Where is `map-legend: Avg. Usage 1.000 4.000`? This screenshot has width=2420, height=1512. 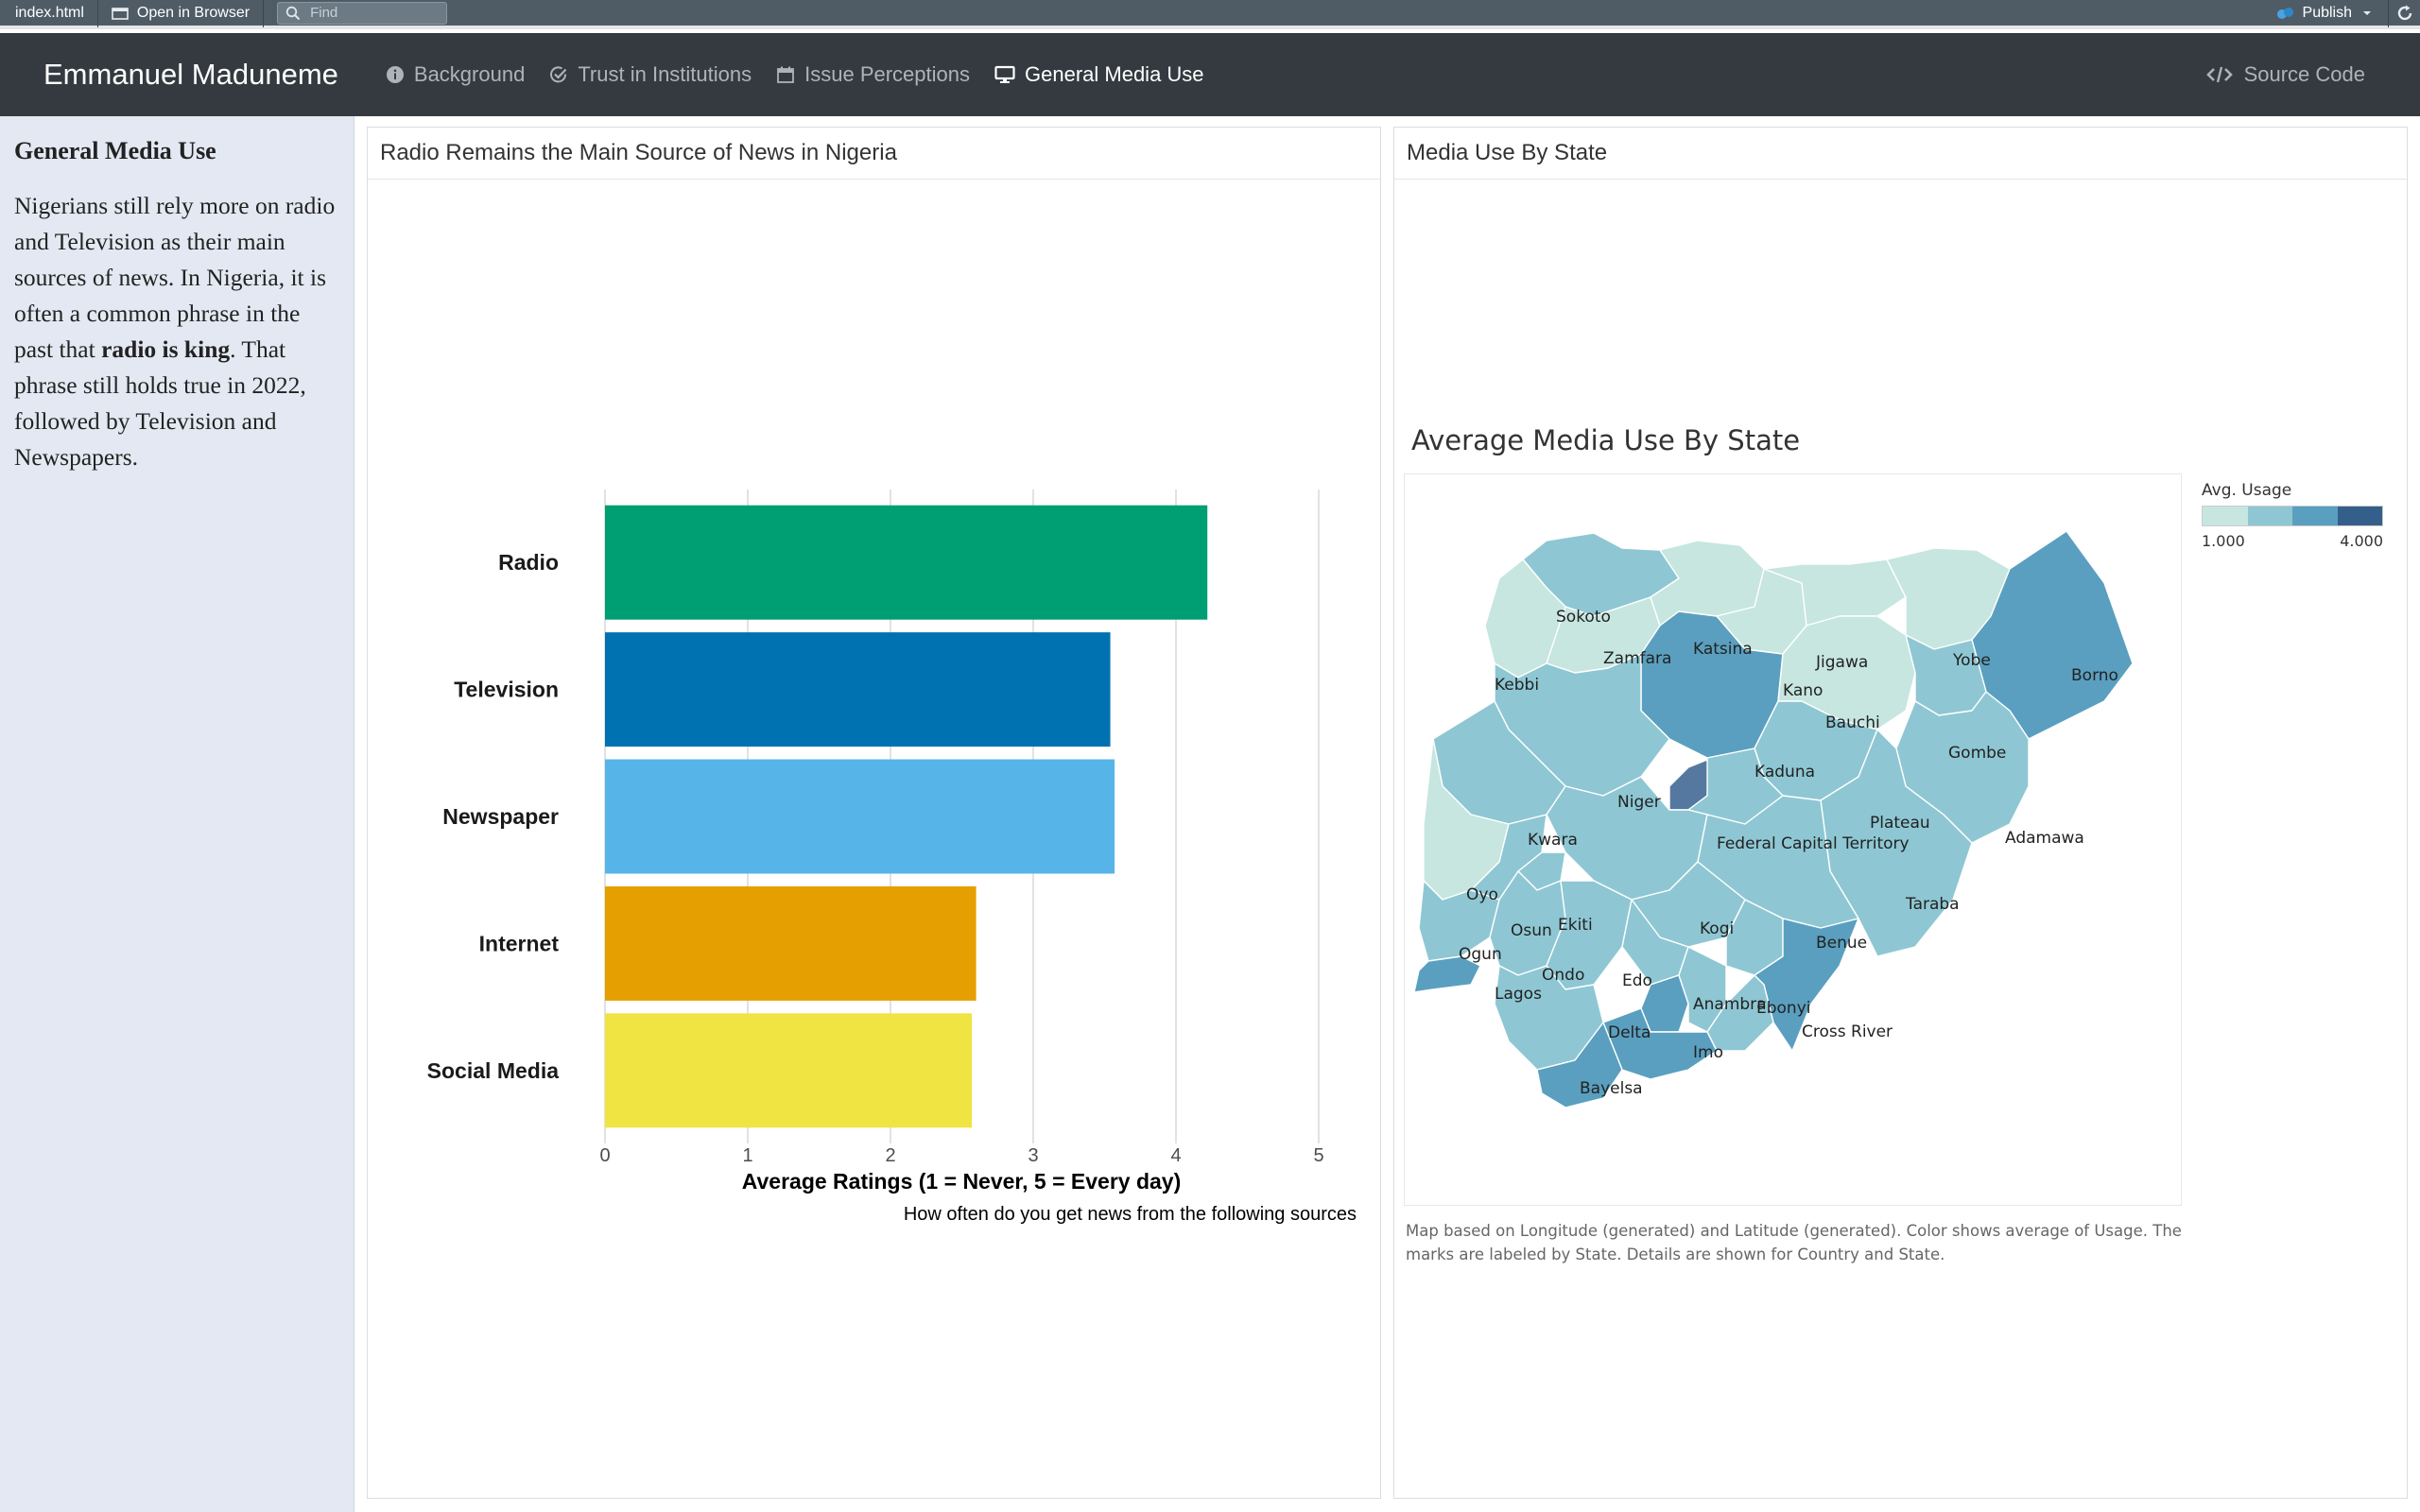
map-legend: Avg. Usage 1.000 4.000 is located at coordinates (2292, 515).